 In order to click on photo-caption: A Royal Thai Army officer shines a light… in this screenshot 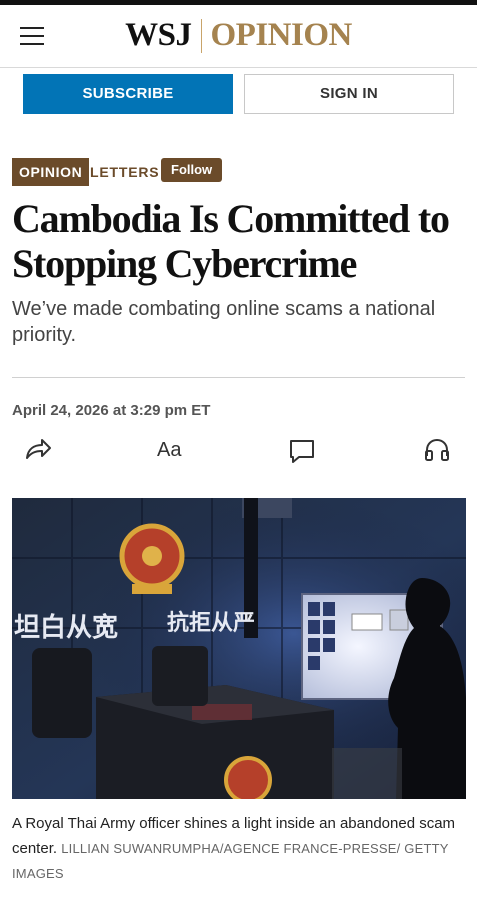, I will do `click(239, 848)`.